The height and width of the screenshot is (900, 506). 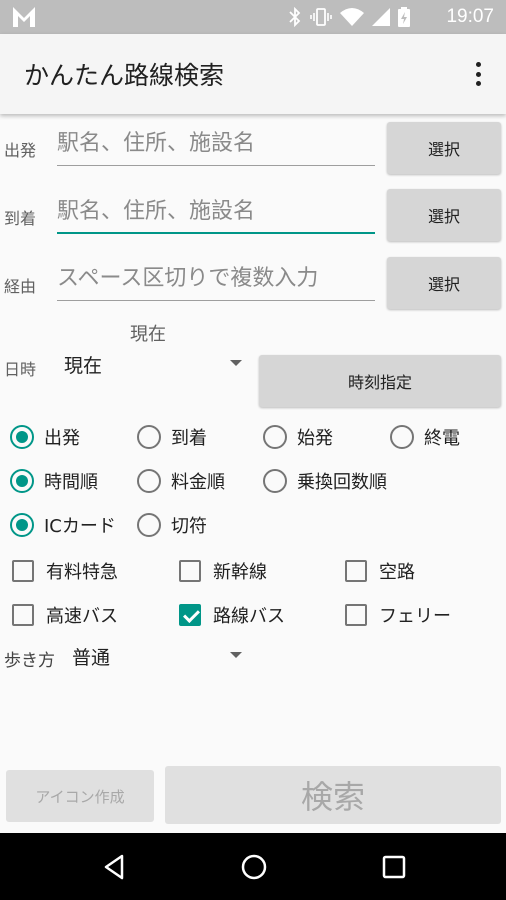 What do you see at coordinates (20, 150) in the screenshot?
I see `departure-label: 出発` at bounding box center [20, 150].